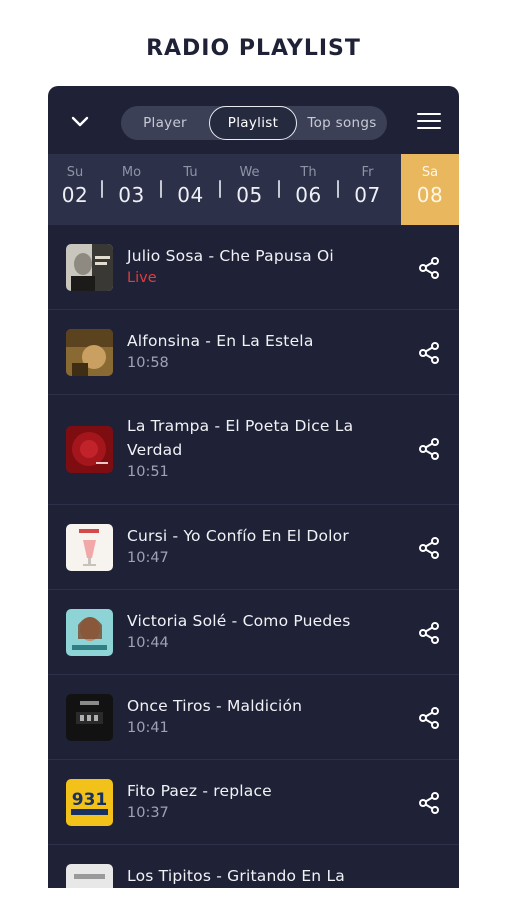  Describe the element at coordinates (148, 728) in the screenshot. I see `song-time: 10:41` at that location.